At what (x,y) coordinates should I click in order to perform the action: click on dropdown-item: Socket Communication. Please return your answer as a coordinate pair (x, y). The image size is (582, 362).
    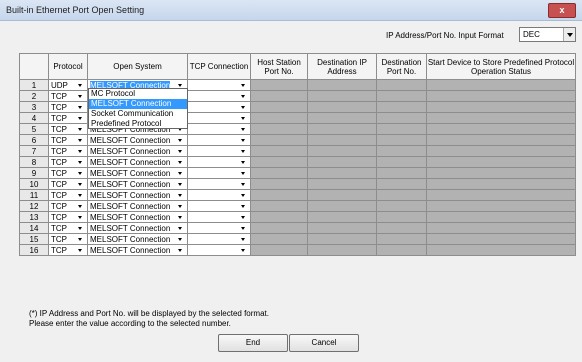
    Looking at the image, I should click on (138, 114).